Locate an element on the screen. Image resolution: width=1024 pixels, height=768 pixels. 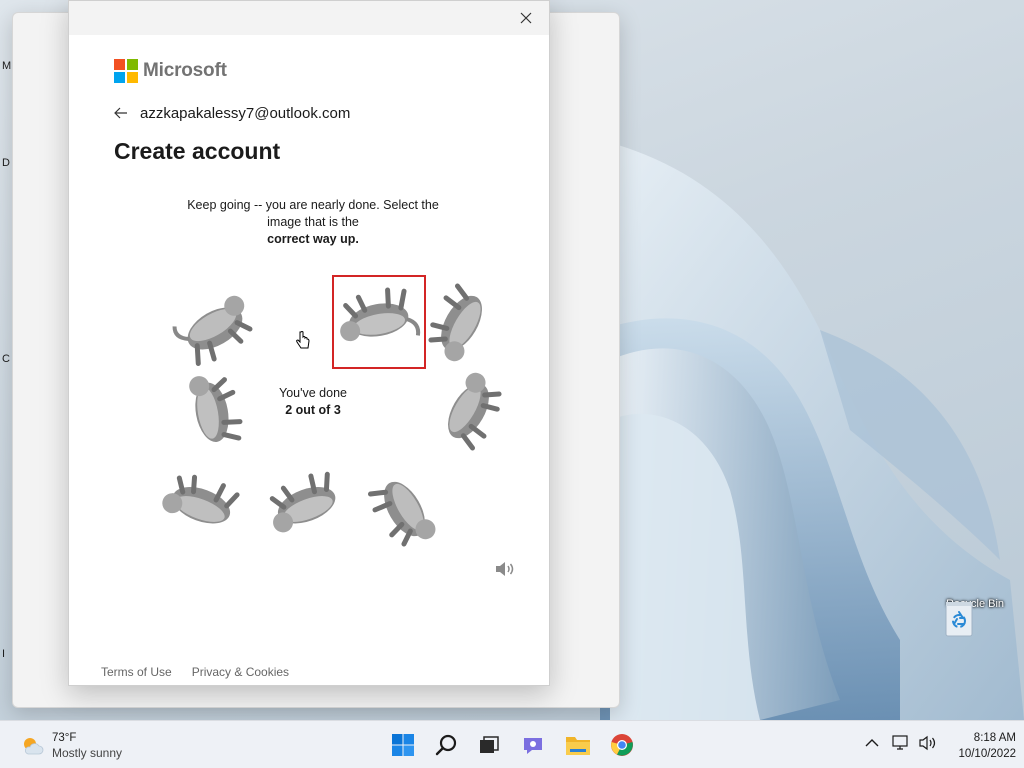
show-hidden-icons-button is located at coordinates (872, 743).